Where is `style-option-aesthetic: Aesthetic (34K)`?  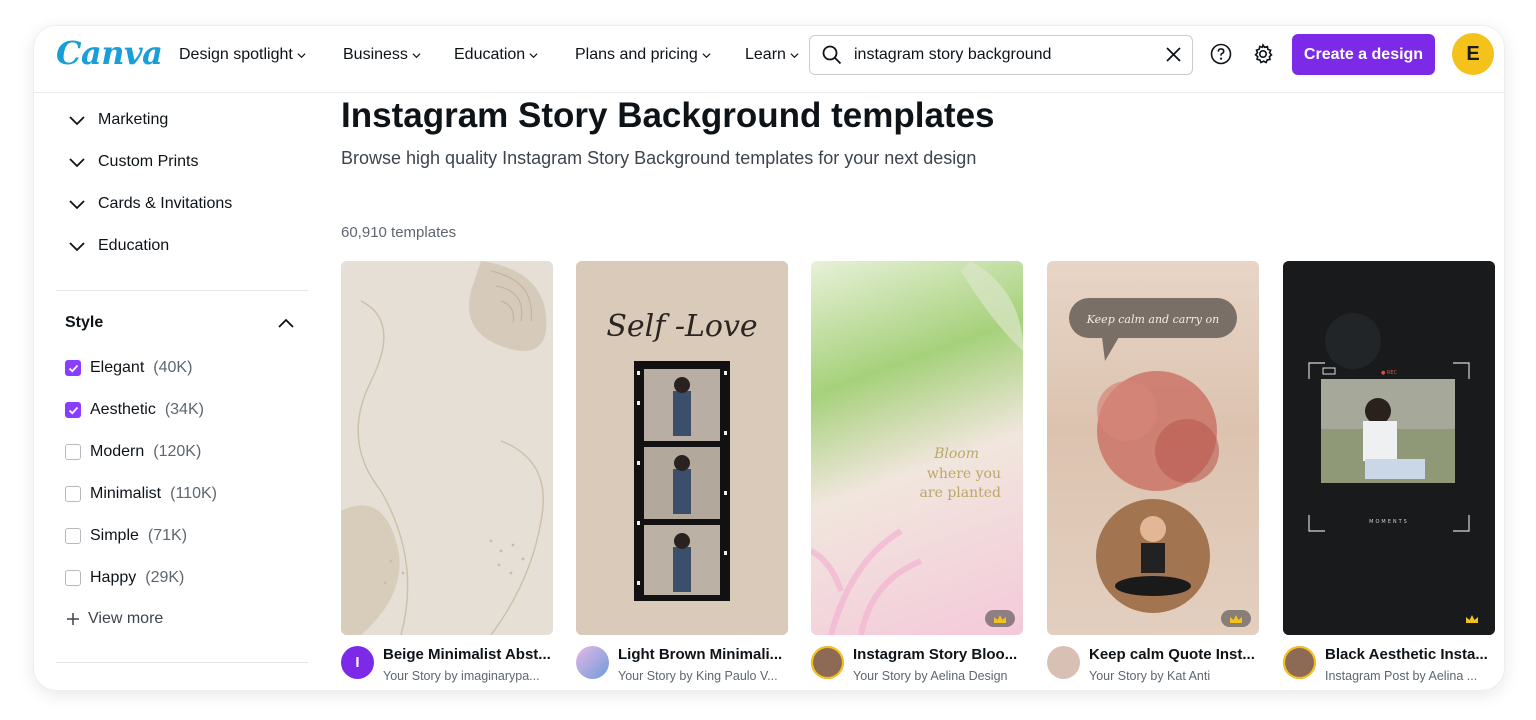 style-option-aesthetic: Aesthetic (34K) is located at coordinates (134, 410).